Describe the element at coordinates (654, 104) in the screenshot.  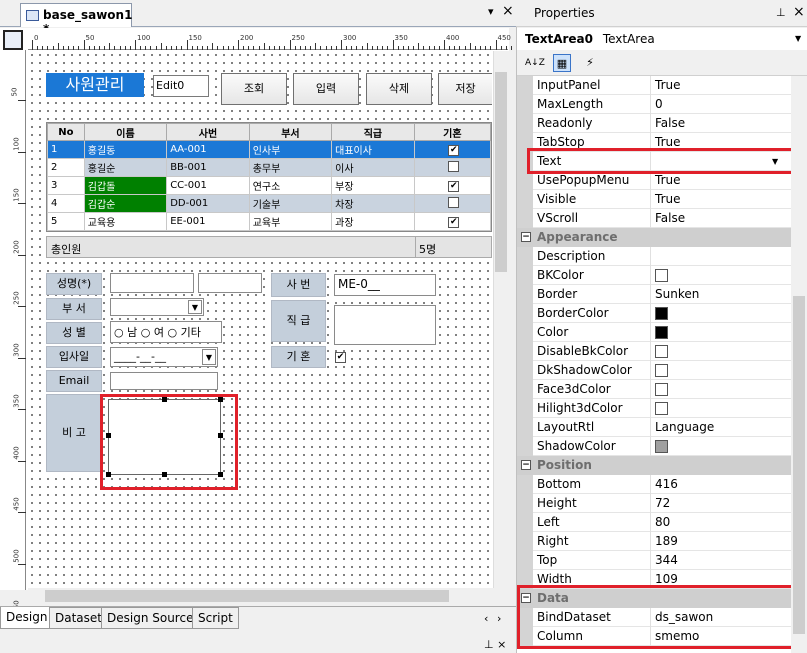
I see `property-row-maxlength: MaxLength 0` at that location.